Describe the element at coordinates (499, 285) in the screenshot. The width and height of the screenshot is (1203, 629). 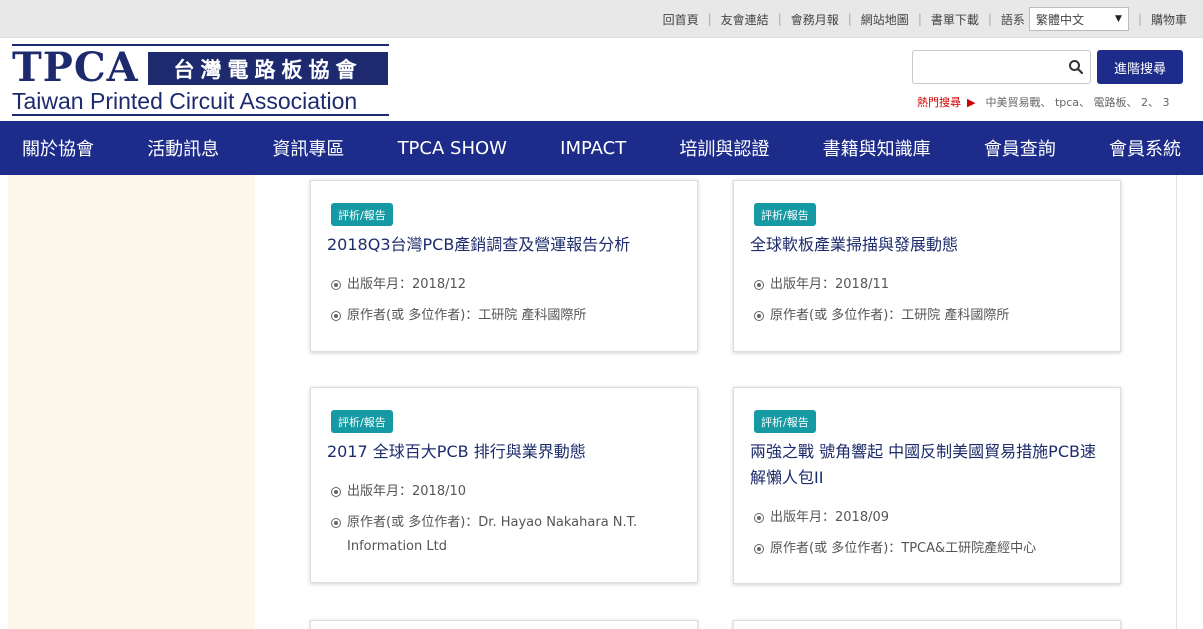
I see `publish-date: 出版年月：2018/12` at that location.